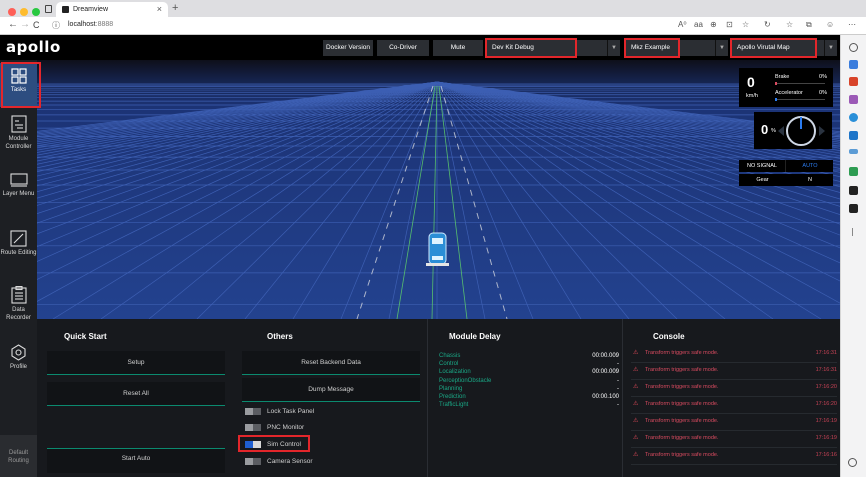 The width and height of the screenshot is (866, 477). Describe the element at coordinates (286, 428) in the screenshot. I see `toggle-label: PNC Monitor` at that location.